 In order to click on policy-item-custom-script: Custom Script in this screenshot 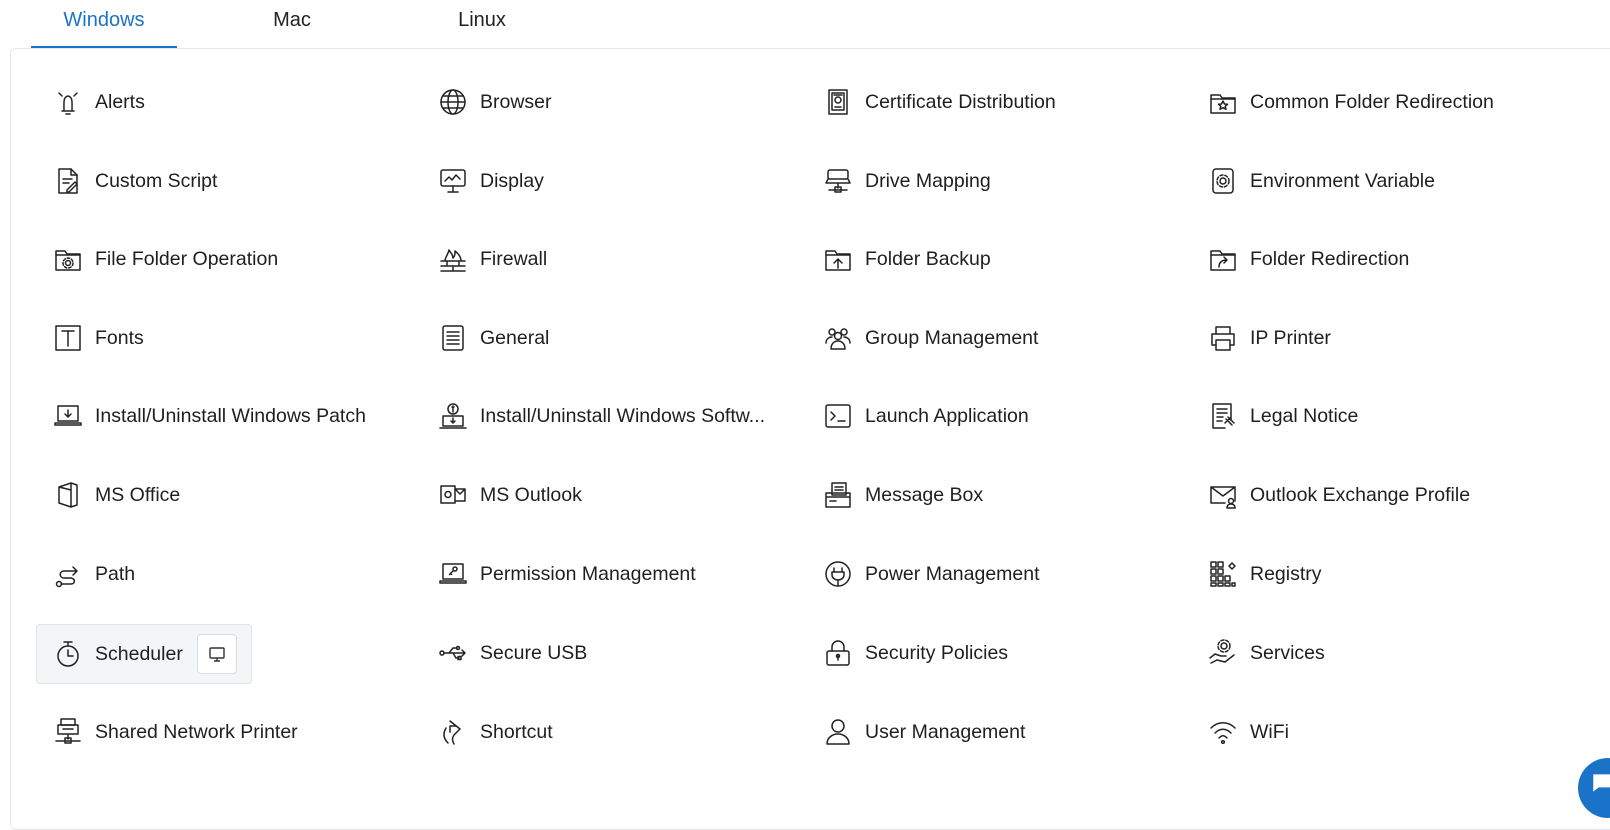, I will do `click(134, 181)`.